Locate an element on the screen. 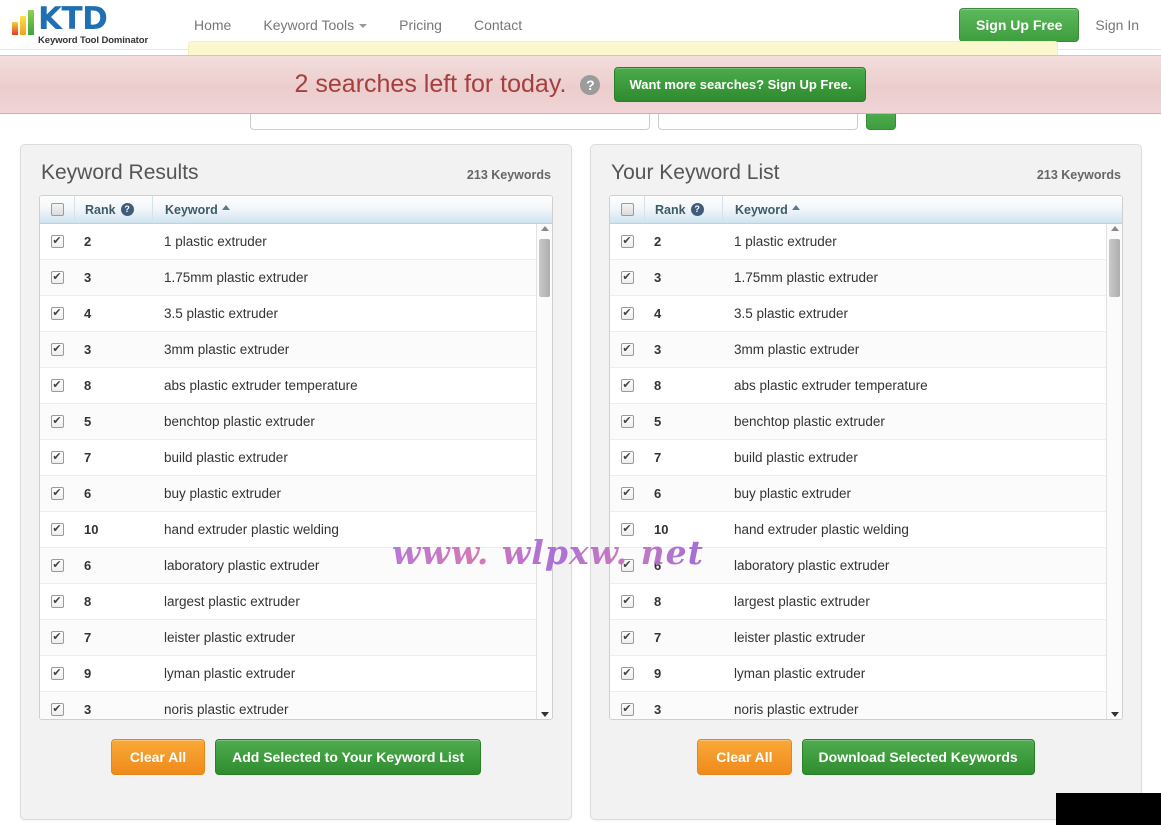 The width and height of the screenshot is (1161, 825). row-keyword-value: largest plastic extruder is located at coordinates (802, 601).